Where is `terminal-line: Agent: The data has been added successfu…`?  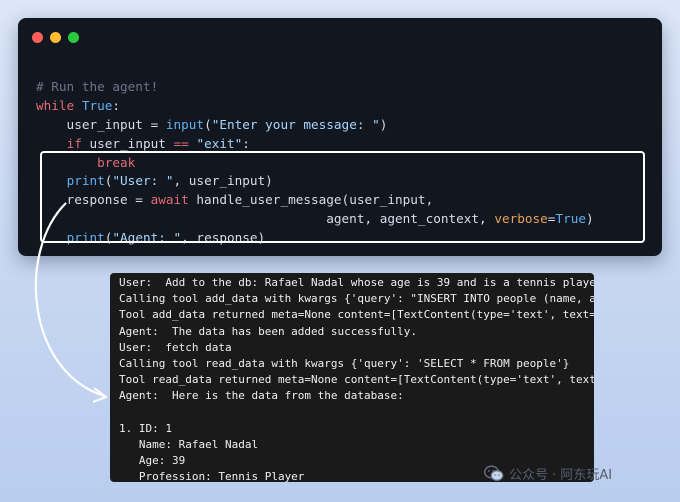
terminal-line: Agent: The data has been added successfu… is located at coordinates (268, 331).